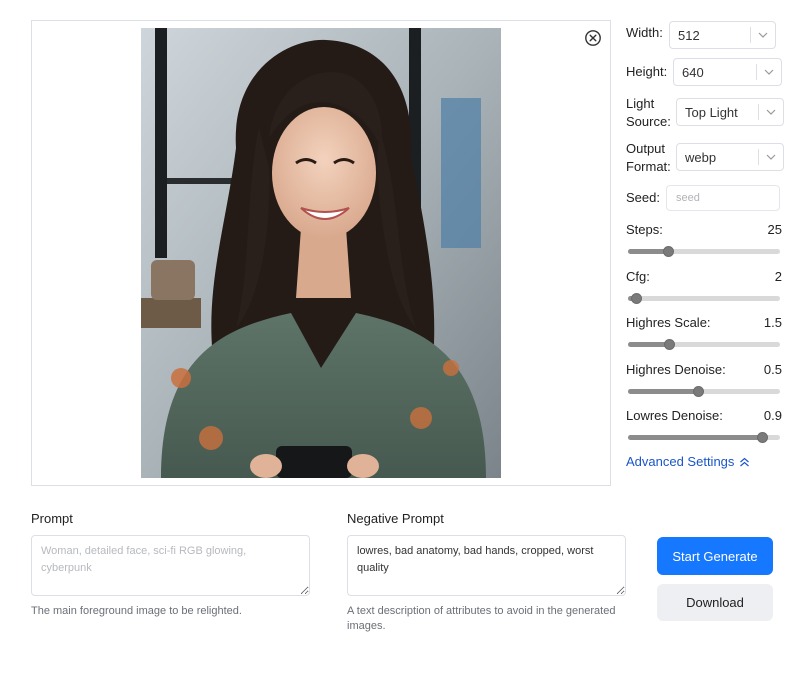 This screenshot has width=800, height=683. I want to click on slider-value: 25, so click(774, 229).